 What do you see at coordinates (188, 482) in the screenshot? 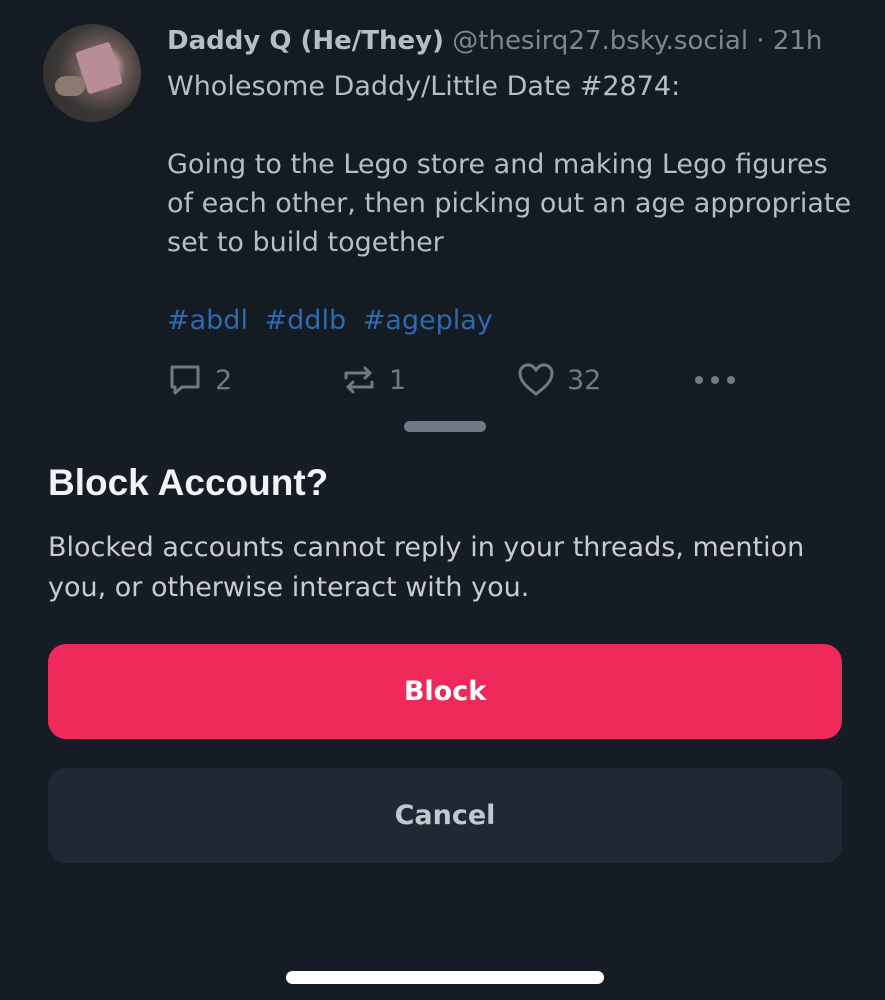
I see `sheet-title: Block Account?` at bounding box center [188, 482].